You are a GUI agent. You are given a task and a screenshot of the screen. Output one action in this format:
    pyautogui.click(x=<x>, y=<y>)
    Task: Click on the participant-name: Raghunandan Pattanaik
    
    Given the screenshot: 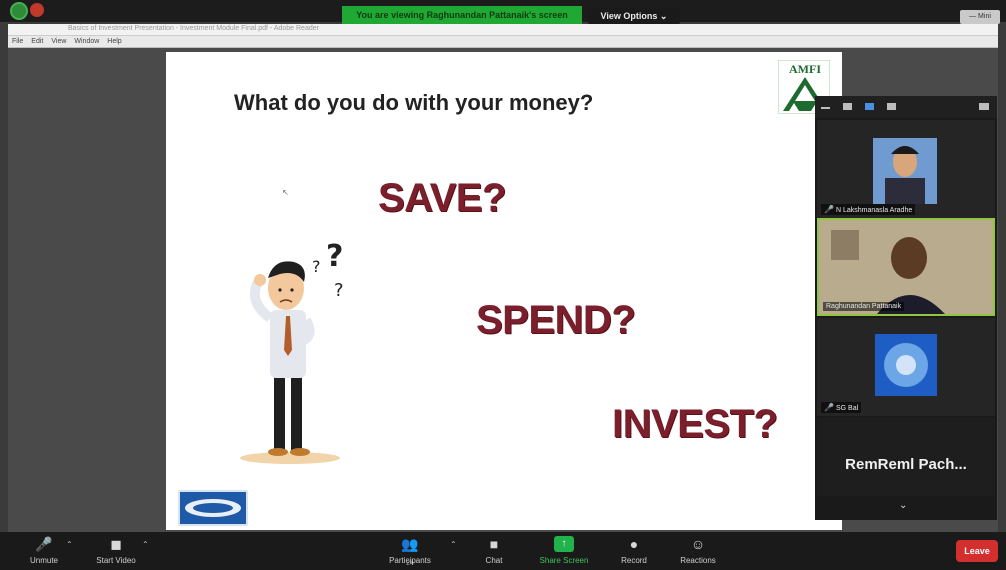 What is the action you would take?
    pyautogui.click(x=864, y=306)
    